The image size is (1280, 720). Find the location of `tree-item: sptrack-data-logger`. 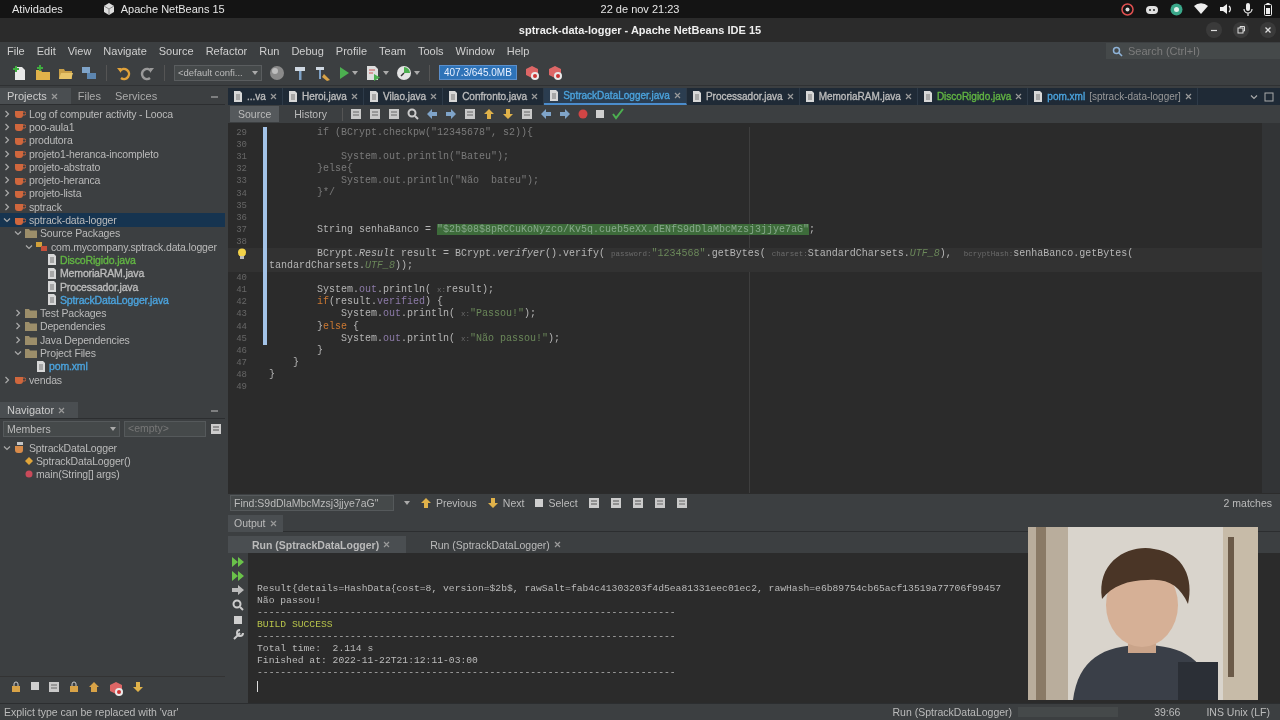

tree-item: sptrack-data-logger is located at coordinates (112, 220).